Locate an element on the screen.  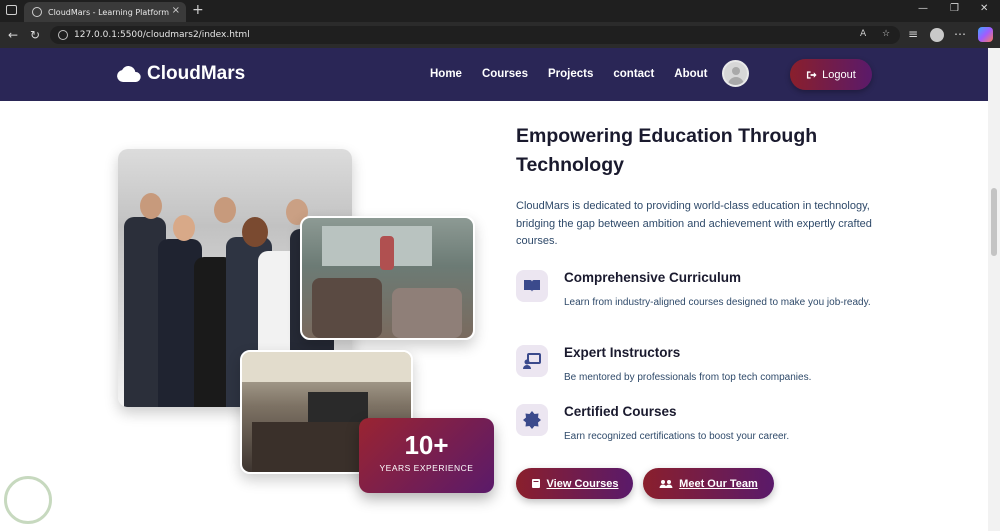
meet-team-button: Meet Our Team is located at coordinates (708, 483).